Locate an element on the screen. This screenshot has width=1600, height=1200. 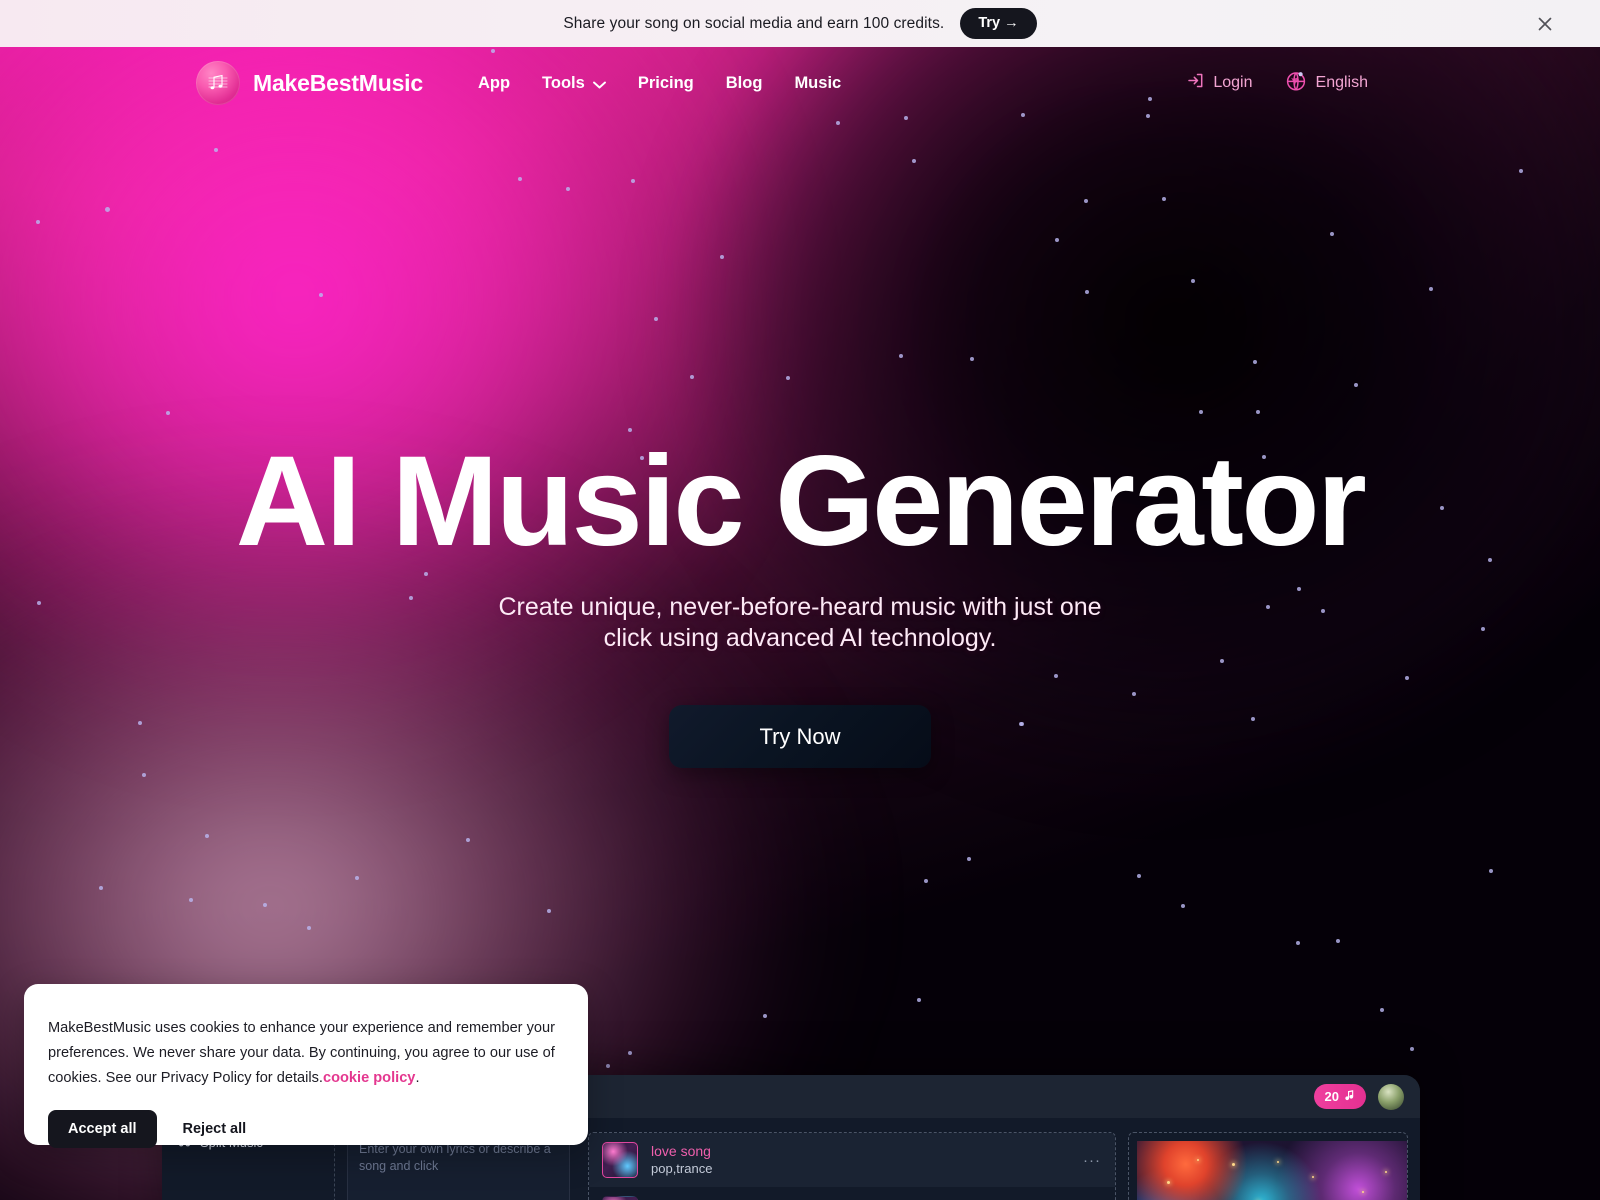
brand-name: MakeBestMusic is located at coordinates (338, 82).